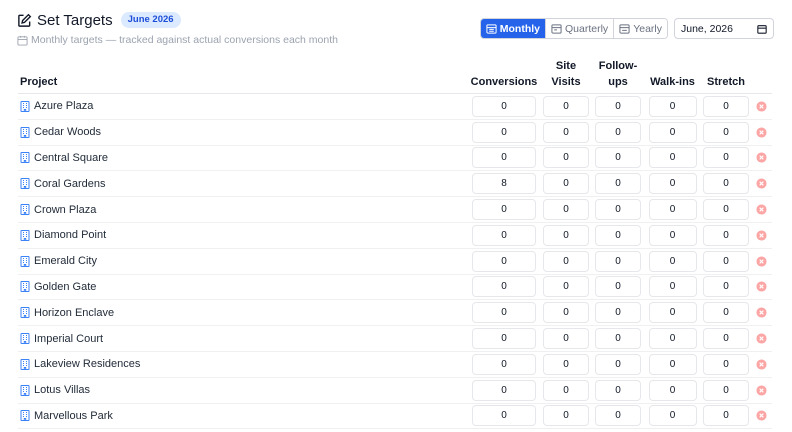 This screenshot has height=432, width=792. I want to click on period-controls: Monthly Quarterly Yearly June, 2026, so click(626, 28).